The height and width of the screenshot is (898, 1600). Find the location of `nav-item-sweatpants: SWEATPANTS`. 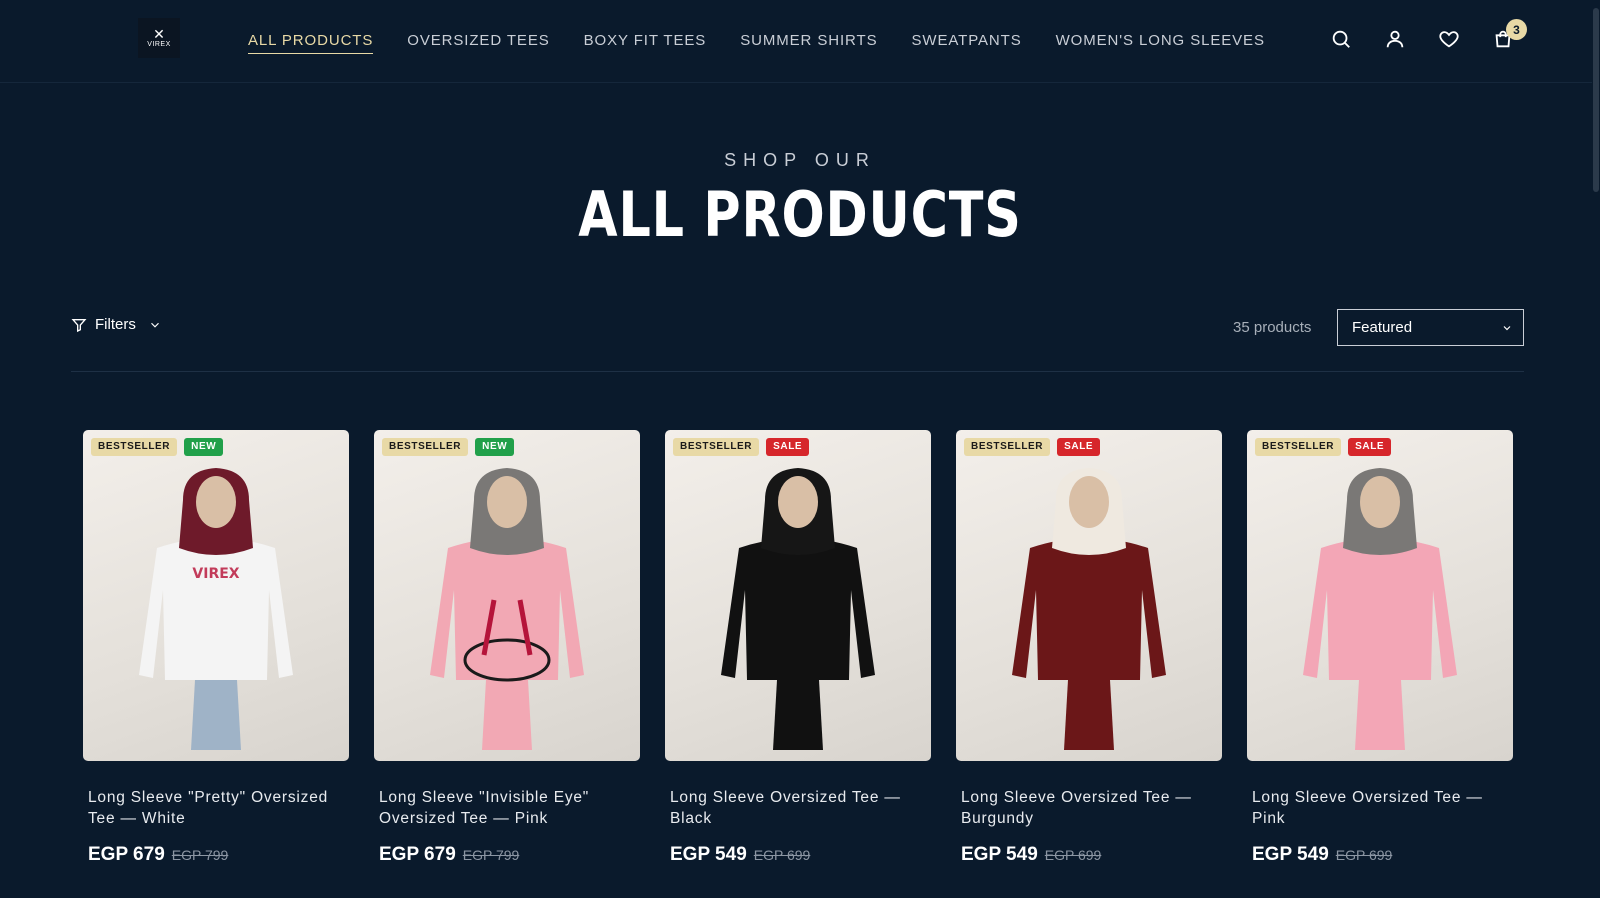

nav-item-sweatpants: SWEATPANTS is located at coordinates (967, 43).